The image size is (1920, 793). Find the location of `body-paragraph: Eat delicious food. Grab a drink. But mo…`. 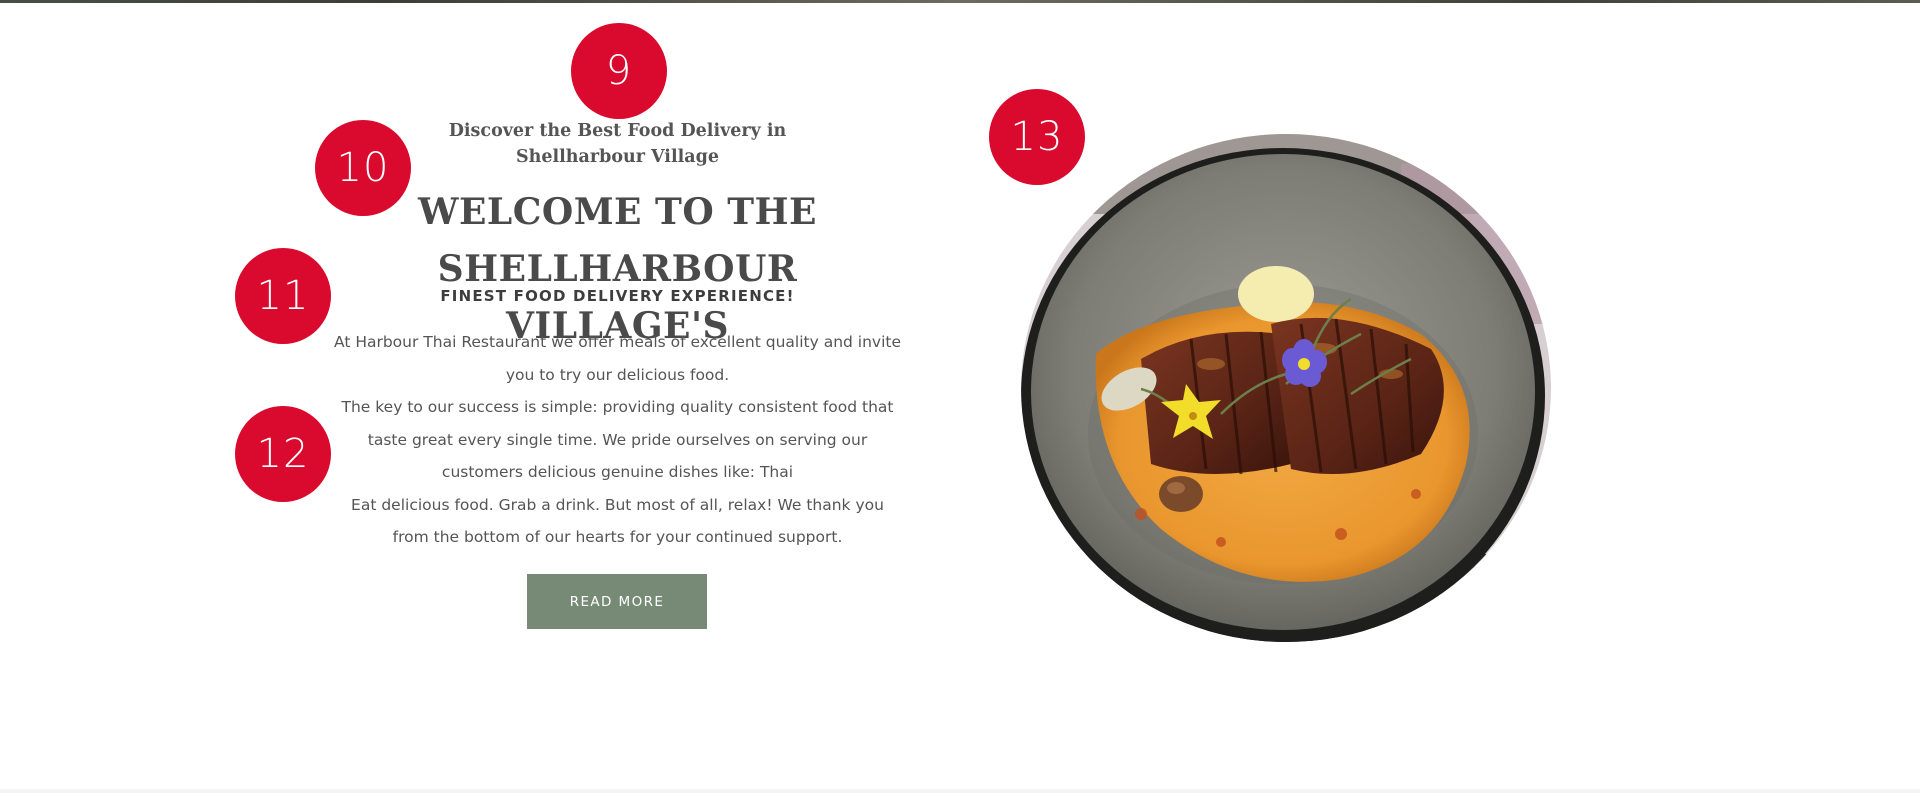

body-paragraph: Eat delicious food. Grab a drink. But mo… is located at coordinates (617, 521).